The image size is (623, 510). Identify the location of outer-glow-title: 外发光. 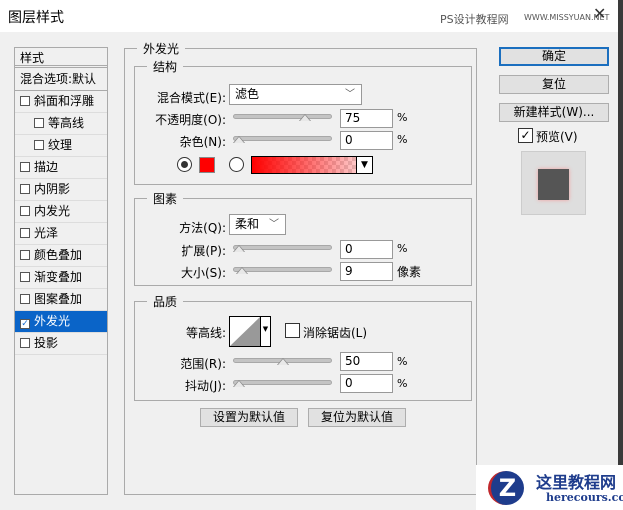
(161, 49).